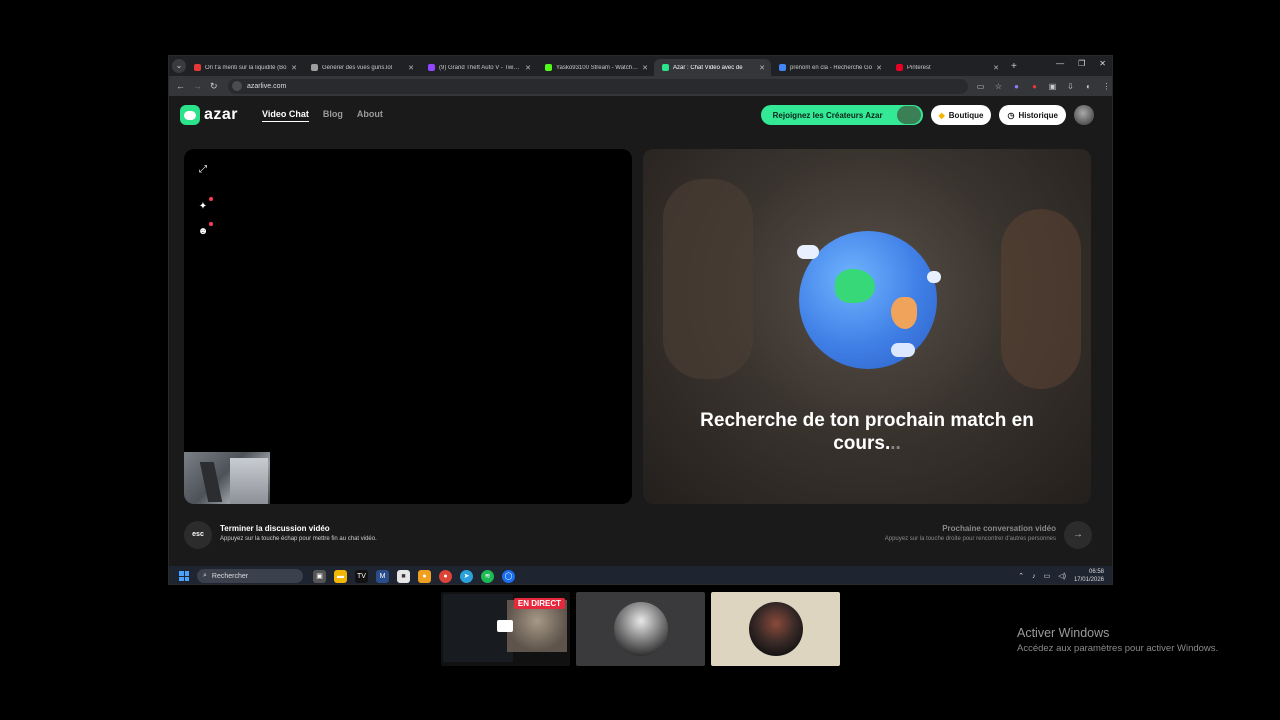 The image size is (1280, 720). What do you see at coordinates (382, 576) in the screenshot?
I see `metamask-icon: M` at bounding box center [382, 576].